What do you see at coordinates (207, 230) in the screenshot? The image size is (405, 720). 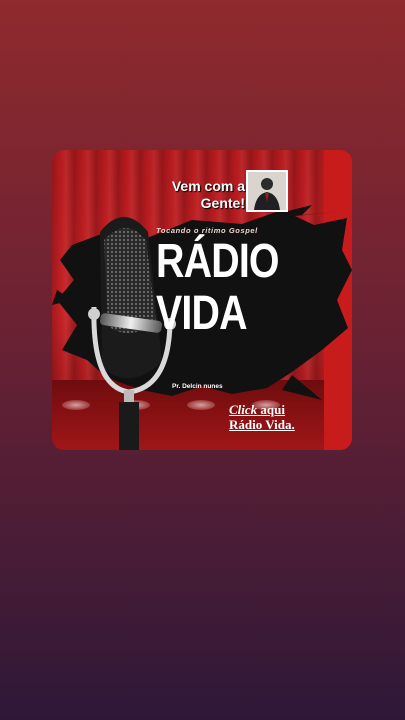 I see `subtitle: Tocando o ritimo Gospel` at bounding box center [207, 230].